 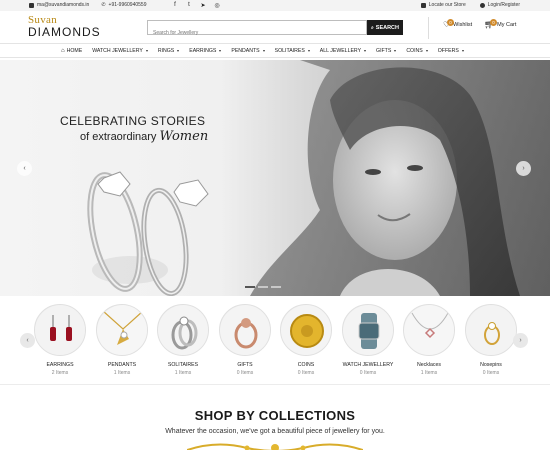 I want to click on nav-item-earrings: EARRINGS, so click(x=205, y=51).